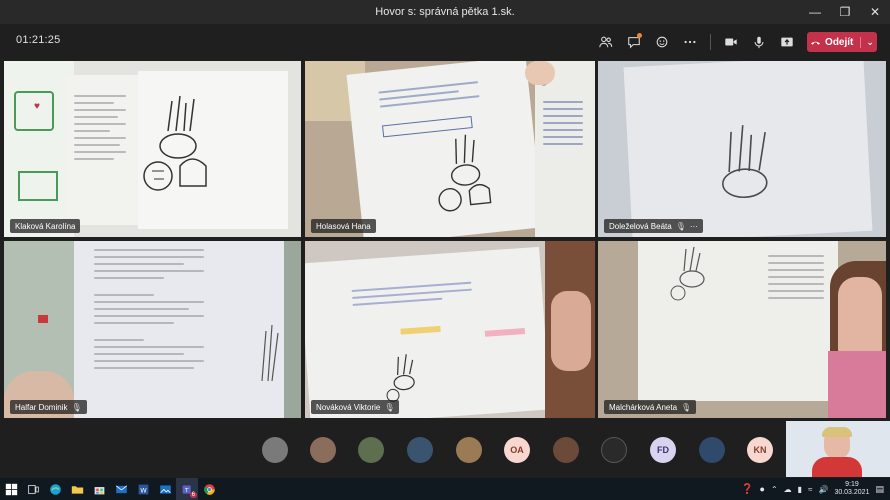 Image resolution: width=890 pixels, height=500 pixels. Describe the element at coordinates (816, 43) in the screenshot. I see `hang-up-icon` at that location.